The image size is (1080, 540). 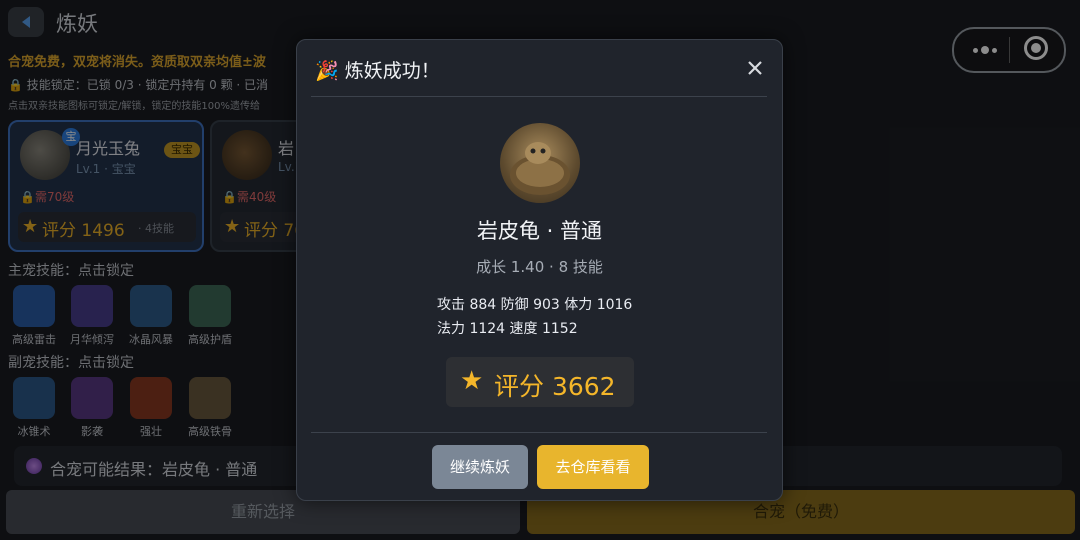 What do you see at coordinates (539, 231) in the screenshot?
I see `result-pet-name: 岩皮龟 · 普通` at bounding box center [539, 231].